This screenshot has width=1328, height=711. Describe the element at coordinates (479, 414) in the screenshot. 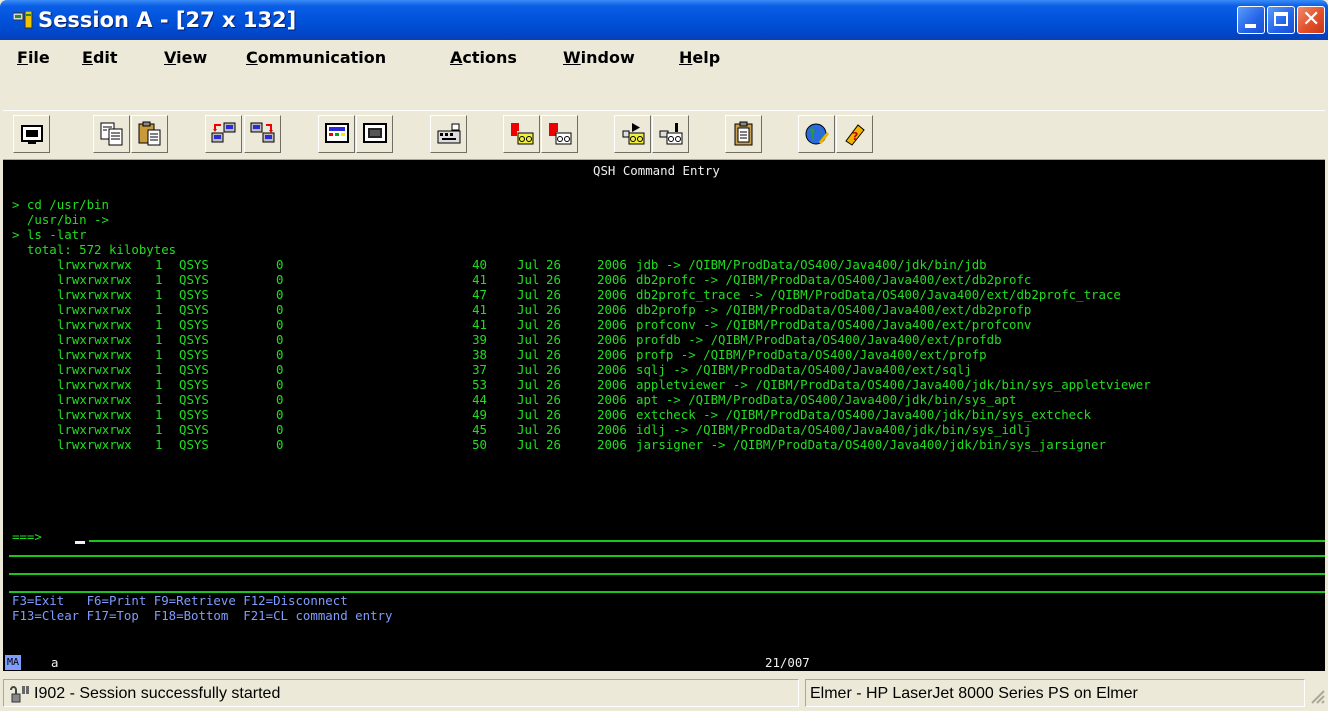

I see `listing-size: 49` at that location.